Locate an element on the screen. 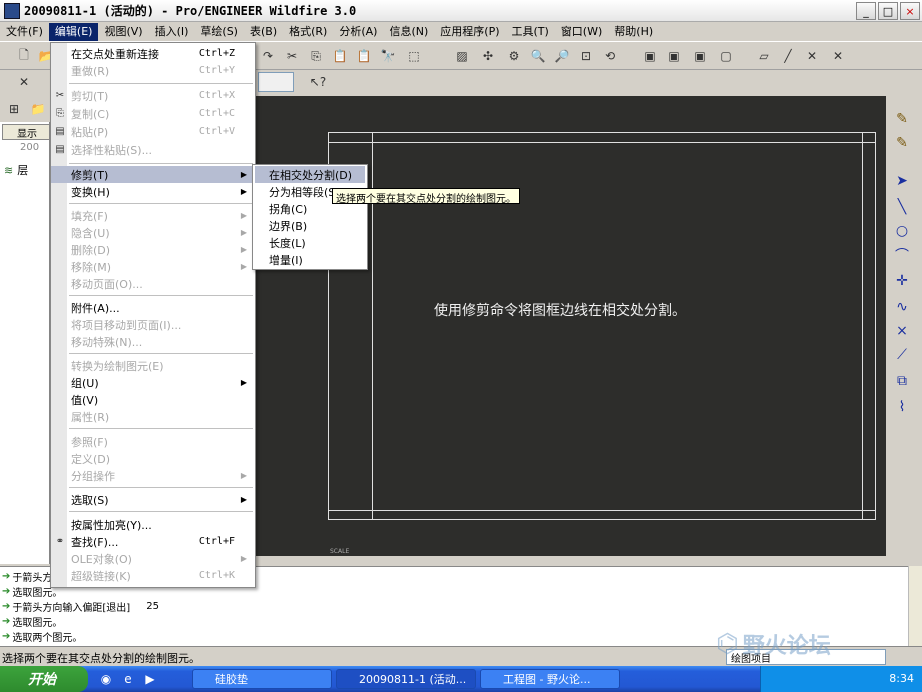  paste-icon: 📋 is located at coordinates (340, 56).